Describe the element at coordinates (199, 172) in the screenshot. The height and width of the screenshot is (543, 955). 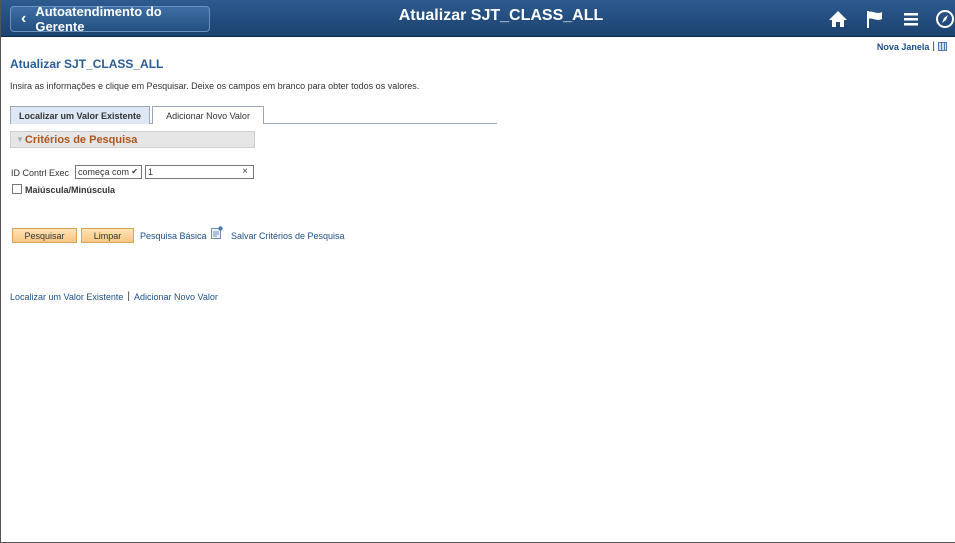
I see `search-value-input: 1 ×` at that location.